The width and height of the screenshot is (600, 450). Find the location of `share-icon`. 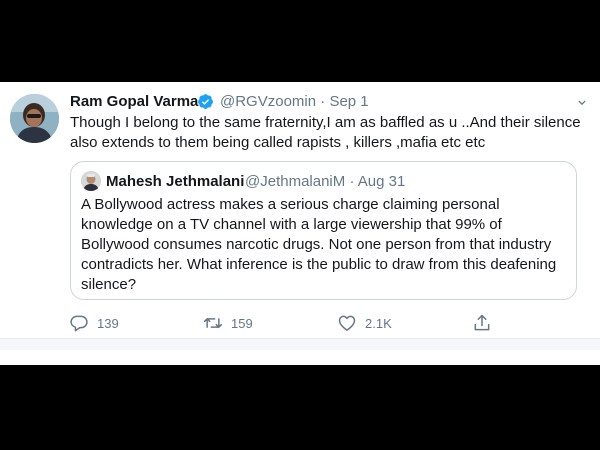

share-icon is located at coordinates (482, 322).